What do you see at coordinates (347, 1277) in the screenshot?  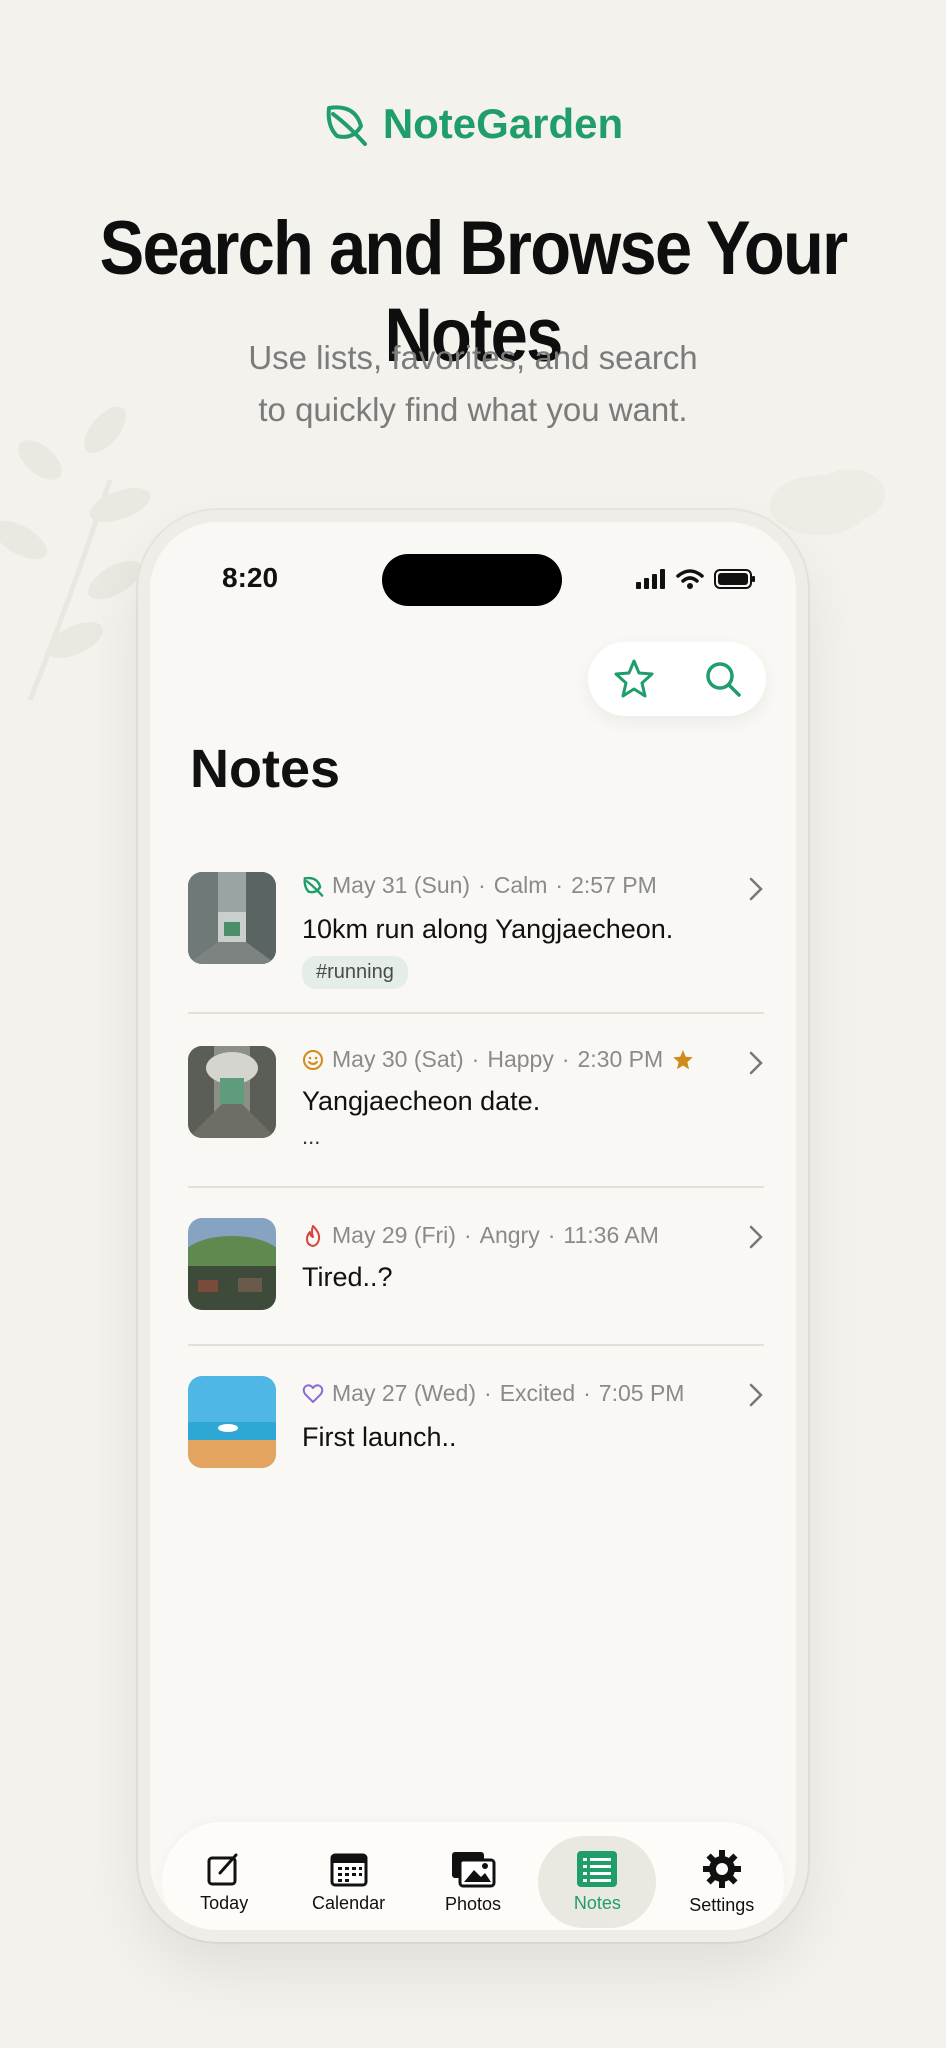 I see `note-text: Tired..?` at bounding box center [347, 1277].